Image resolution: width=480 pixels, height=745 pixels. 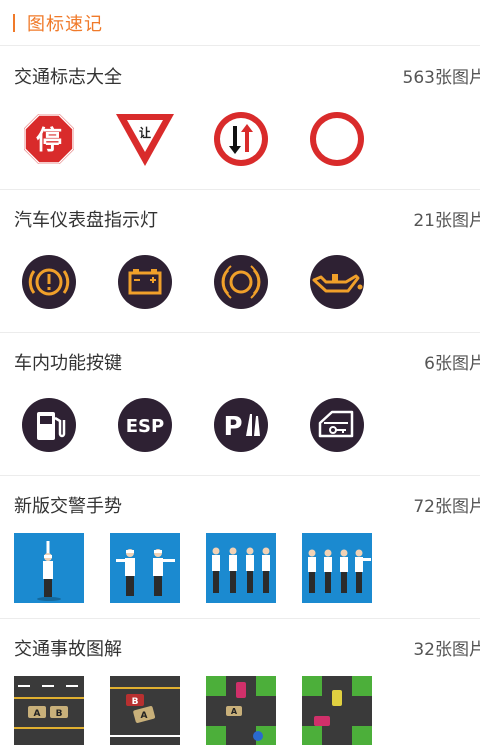 I want to click on svg-text: 停, so click(x=49, y=140).